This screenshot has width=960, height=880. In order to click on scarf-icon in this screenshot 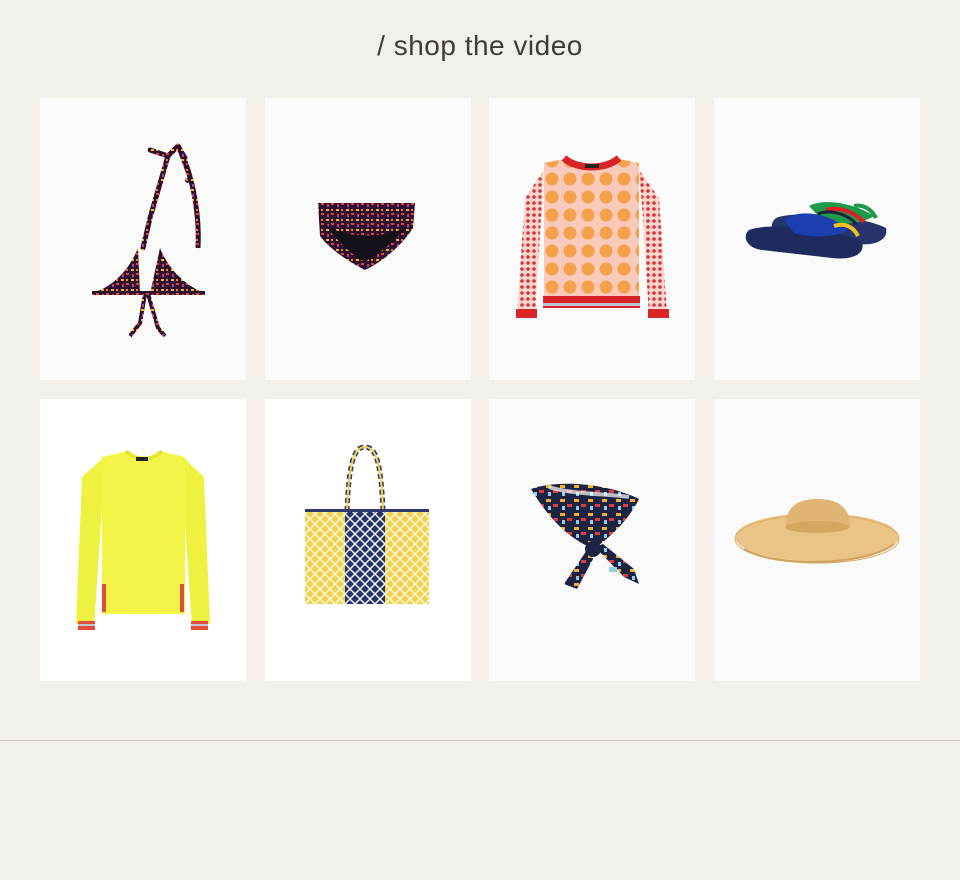, I will do `click(585, 536)`.